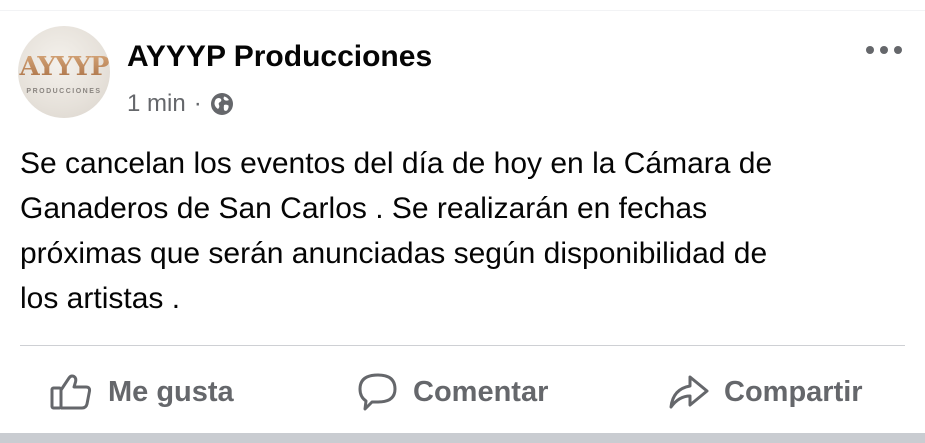  I want to click on post-timestamp: 1 min, so click(156, 104).